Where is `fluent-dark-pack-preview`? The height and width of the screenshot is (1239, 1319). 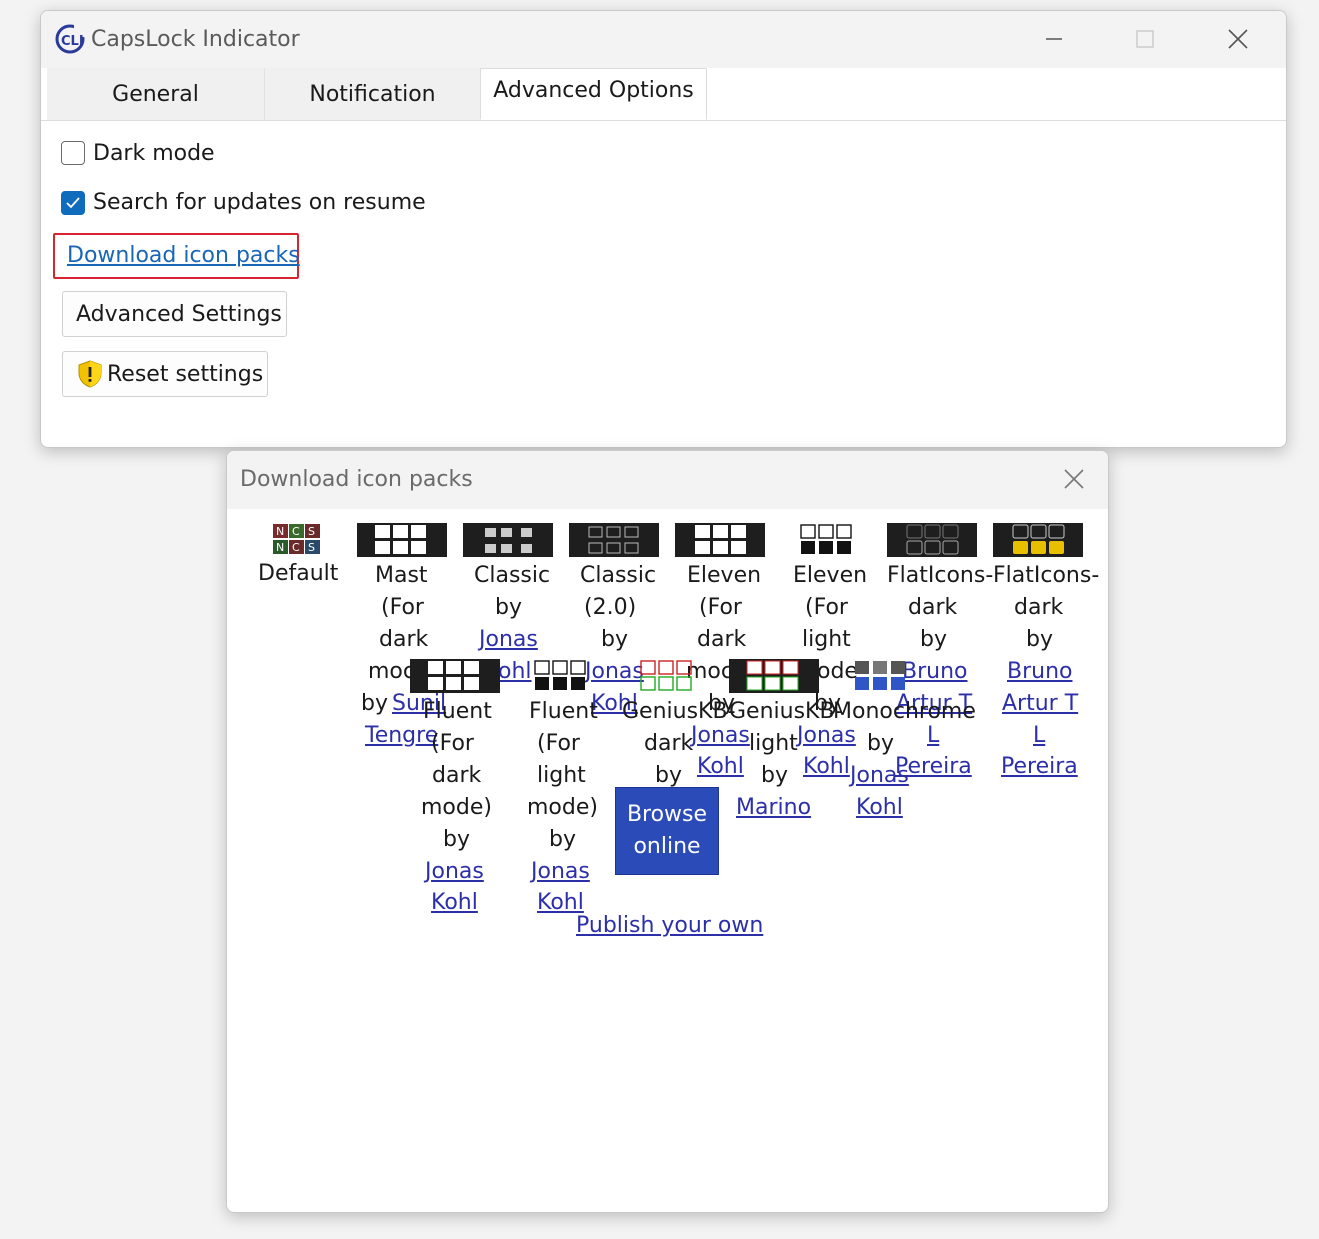
fluent-dark-pack-preview is located at coordinates (455, 676).